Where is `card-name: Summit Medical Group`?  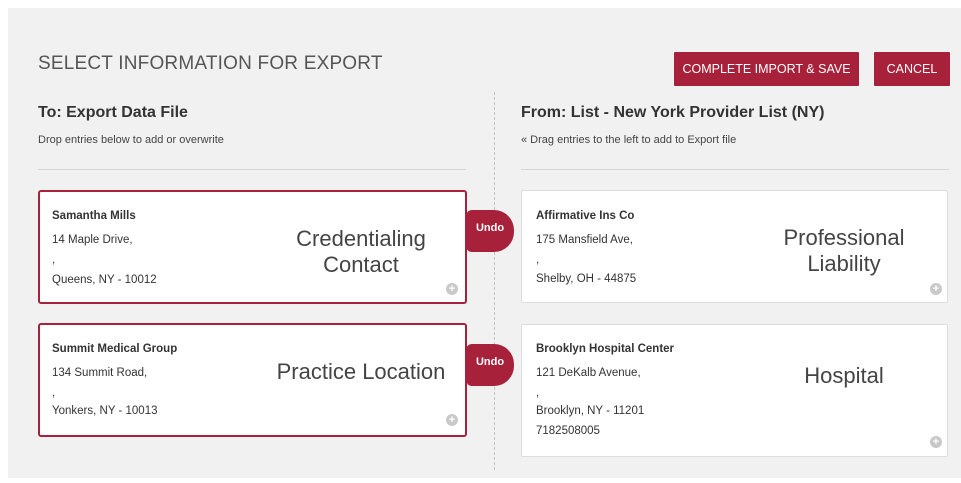 card-name: Summit Medical Group is located at coordinates (115, 349).